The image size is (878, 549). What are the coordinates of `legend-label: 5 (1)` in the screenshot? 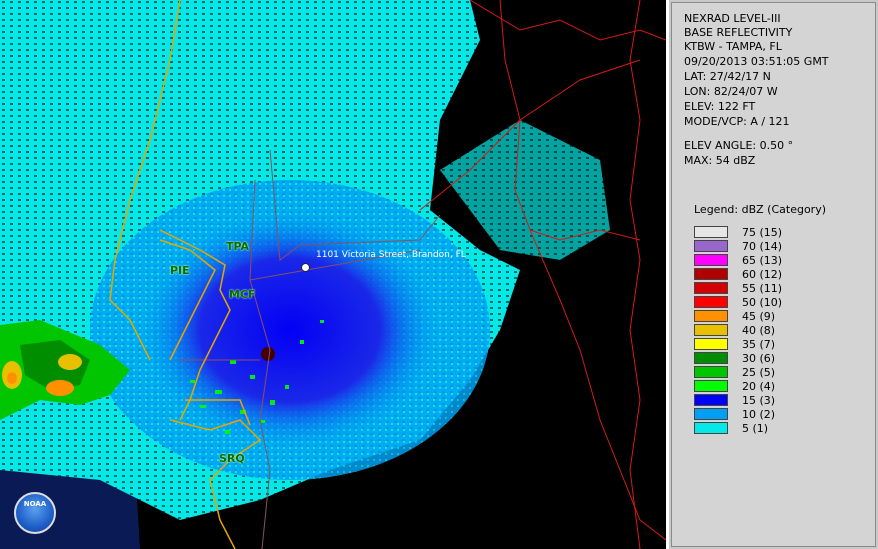 It's located at (755, 428).